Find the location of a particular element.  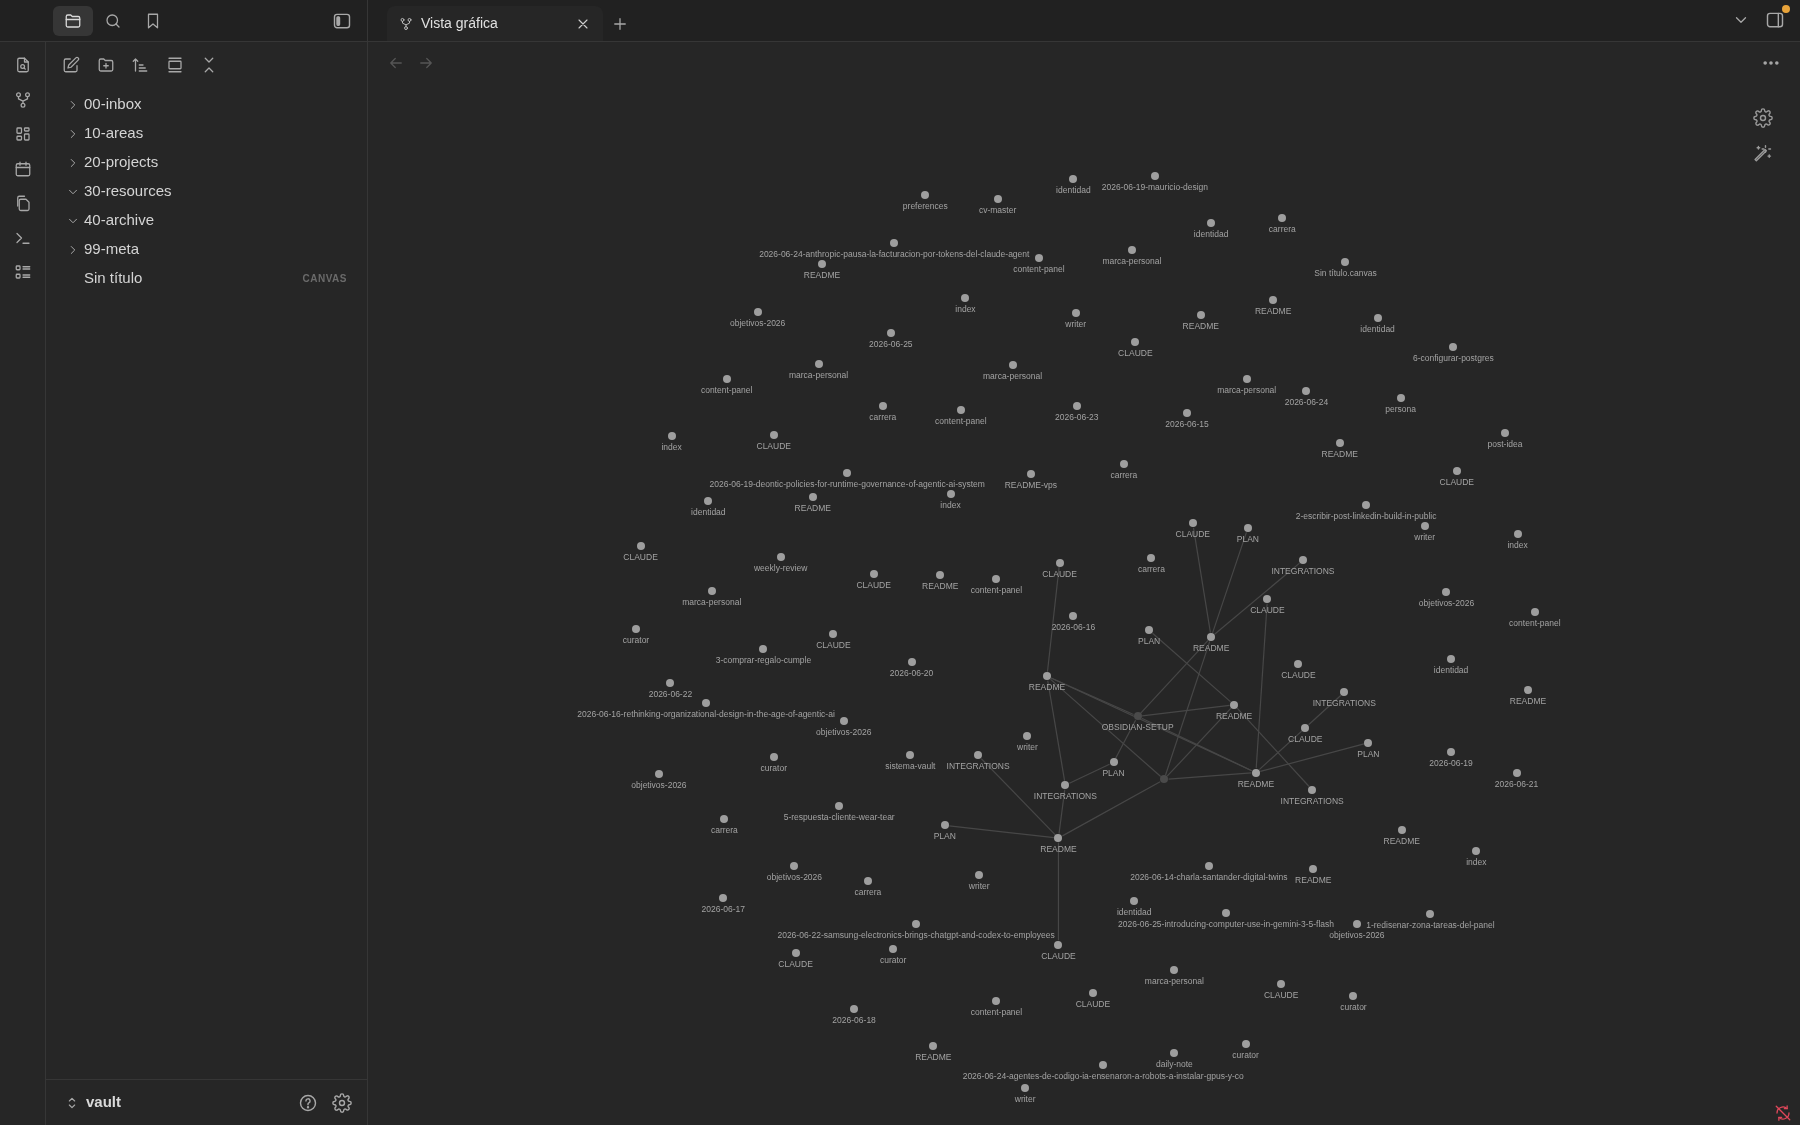

tab: Vista gráfica is located at coordinates (495, 23).